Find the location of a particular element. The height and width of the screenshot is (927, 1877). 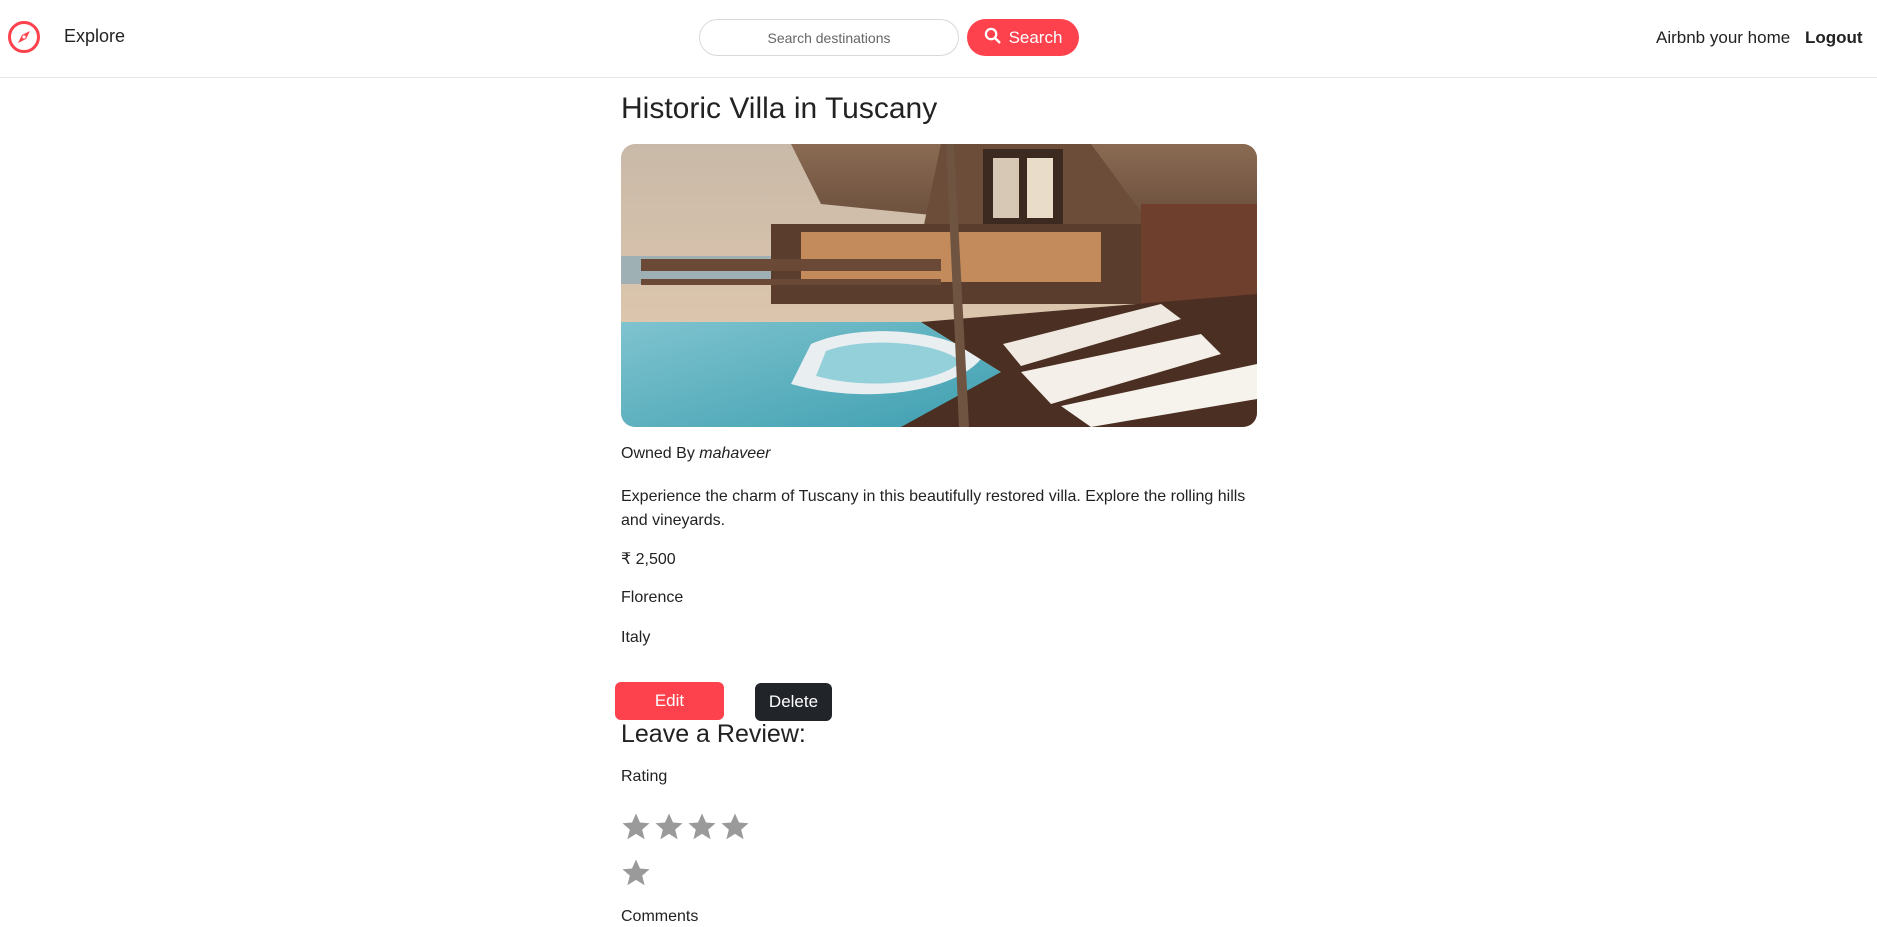

listing-title: Historic Villa in Tuscany is located at coordinates (779, 108).